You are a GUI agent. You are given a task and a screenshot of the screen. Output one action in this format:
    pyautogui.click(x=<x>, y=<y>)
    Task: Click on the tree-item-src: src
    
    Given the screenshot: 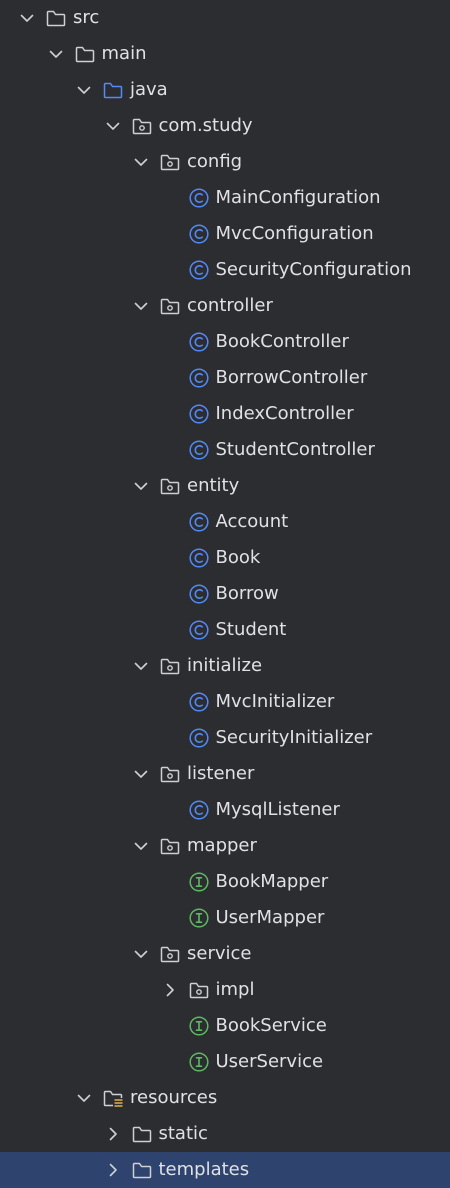 What is the action you would take?
    pyautogui.click(x=225, y=18)
    